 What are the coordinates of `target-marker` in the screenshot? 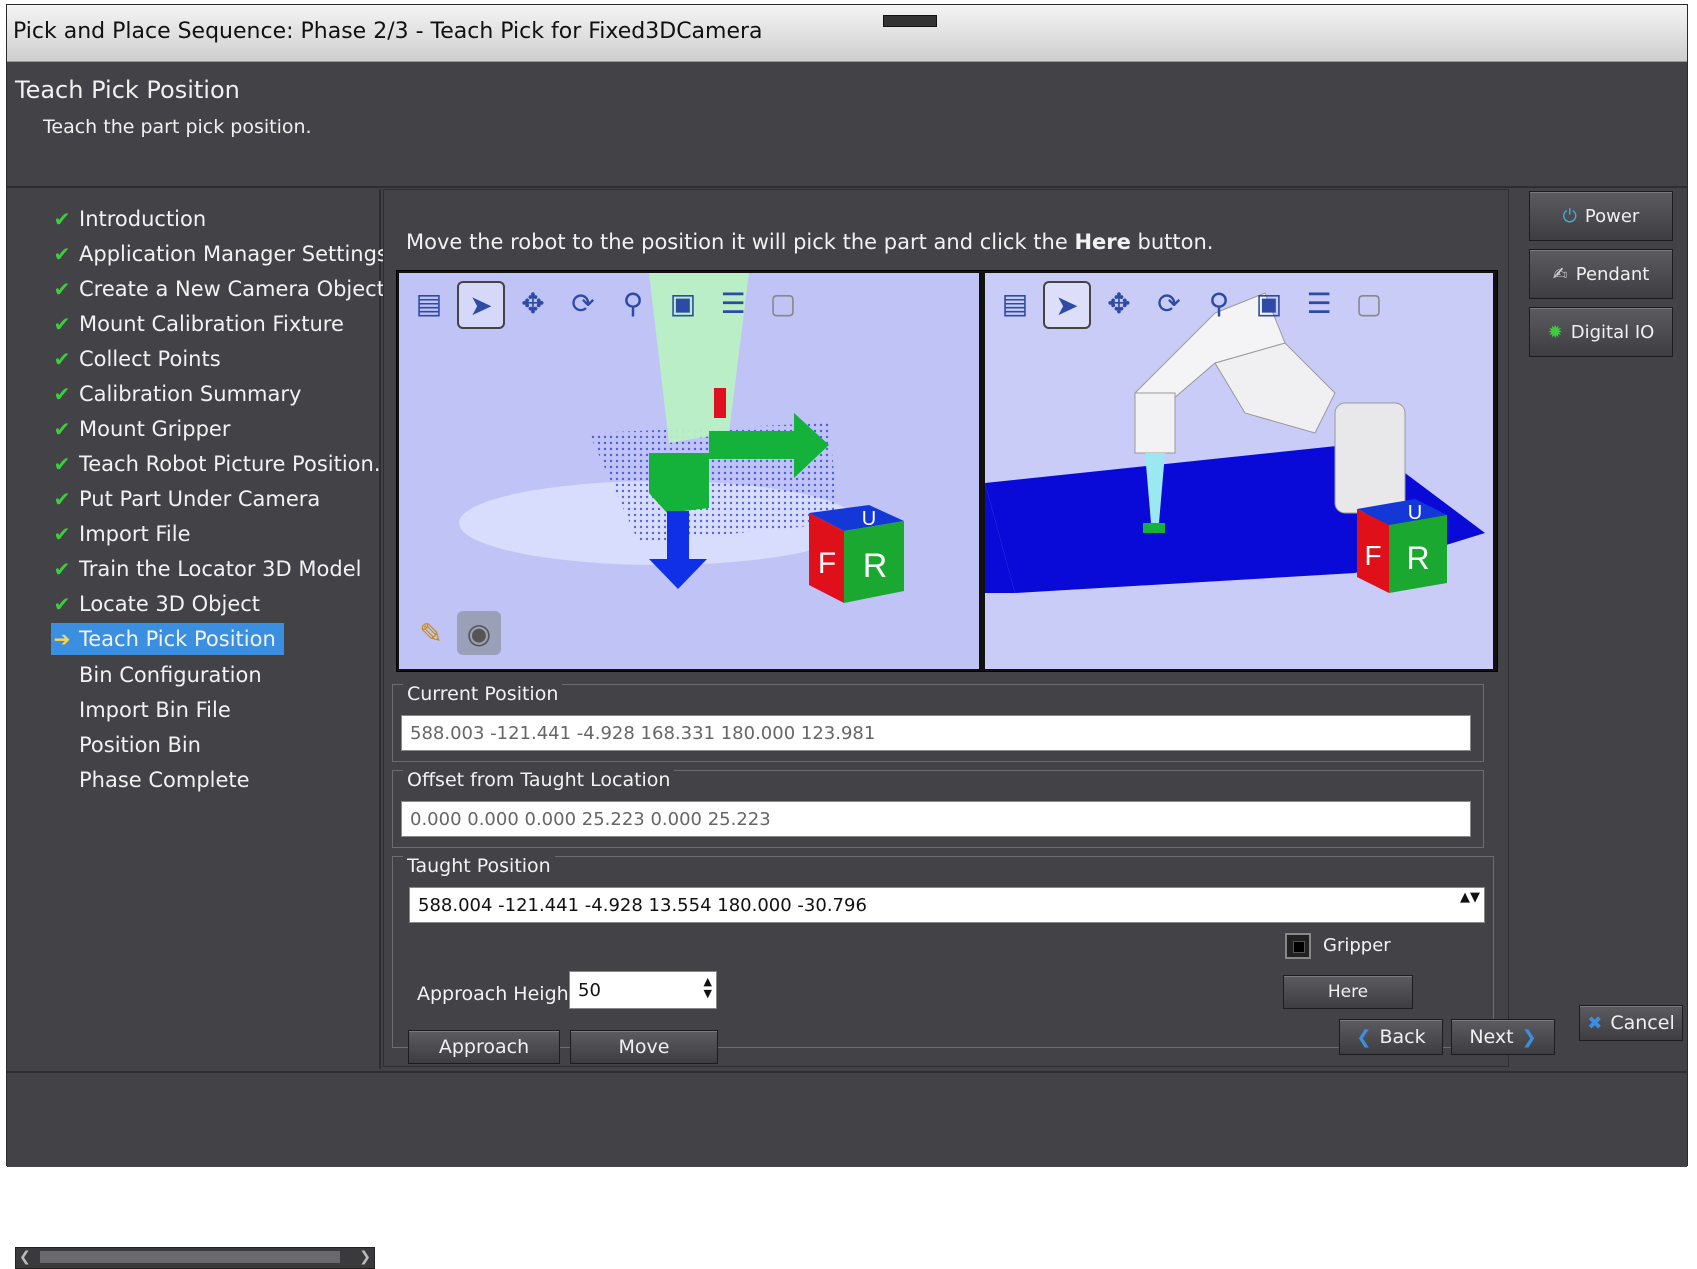 It's located at (1154, 528).